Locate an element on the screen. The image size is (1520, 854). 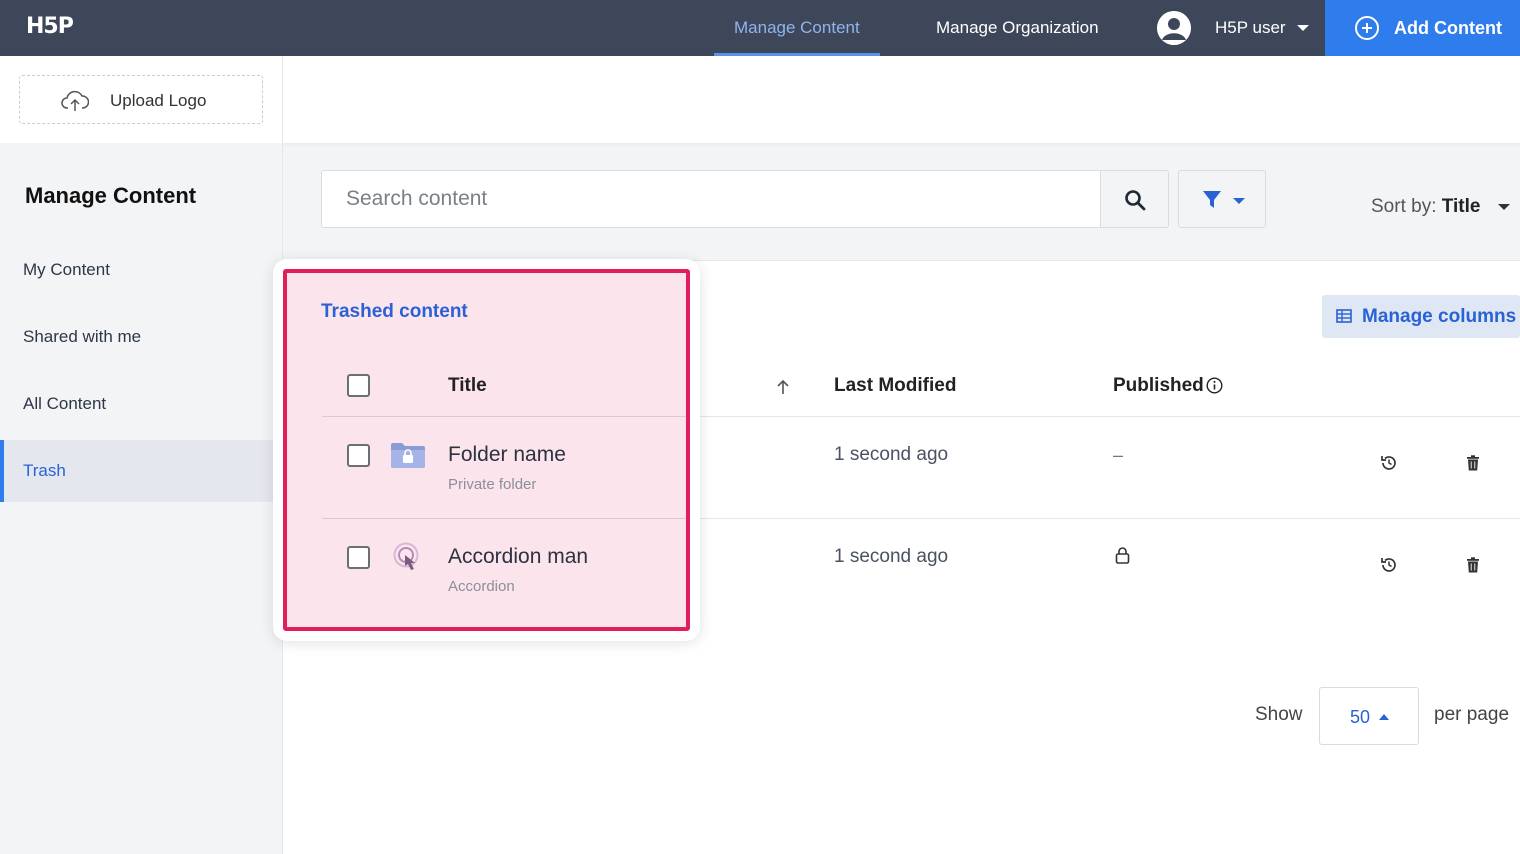
search-icon is located at coordinates (1135, 200).